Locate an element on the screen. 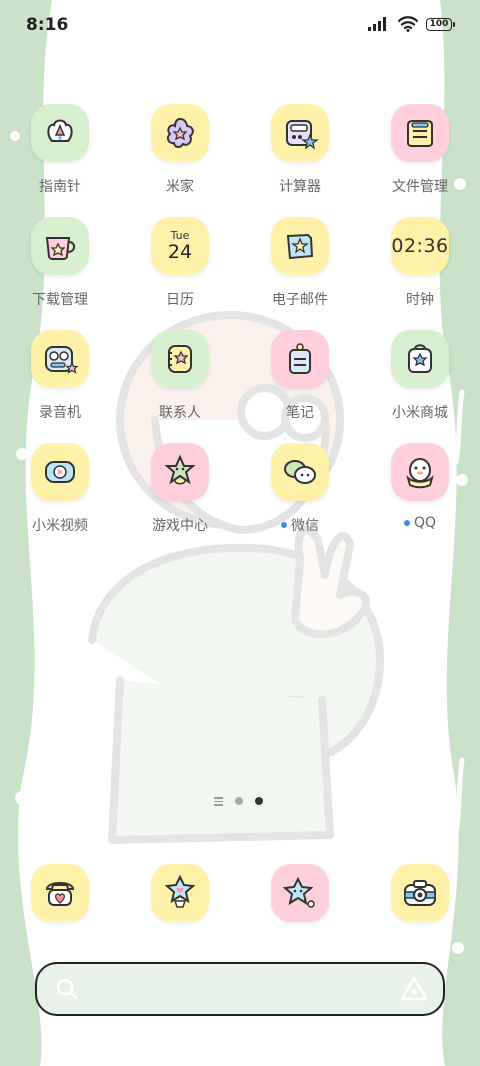  app-calculator: 计算器 is located at coordinates (300, 160).